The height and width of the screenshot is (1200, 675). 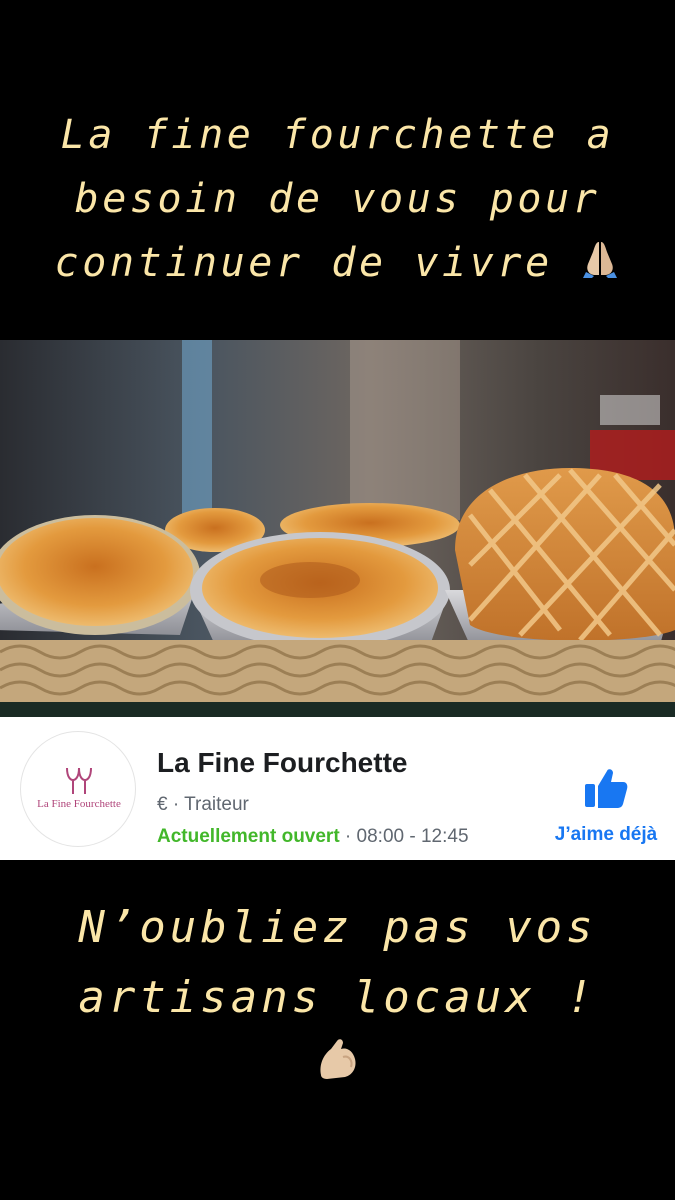 I want to click on thumbs-up-icon, so click(x=606, y=790).